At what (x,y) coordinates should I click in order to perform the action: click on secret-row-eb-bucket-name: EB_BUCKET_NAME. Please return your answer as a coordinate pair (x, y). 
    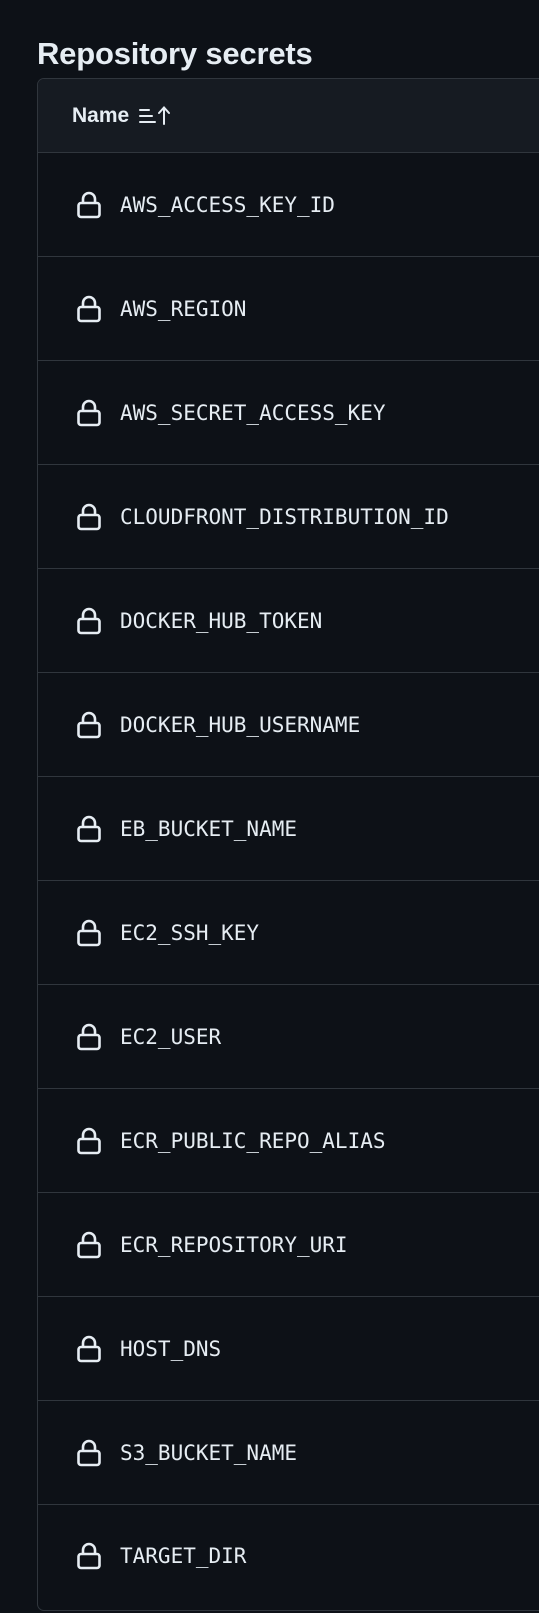
    Looking at the image, I should click on (288, 829).